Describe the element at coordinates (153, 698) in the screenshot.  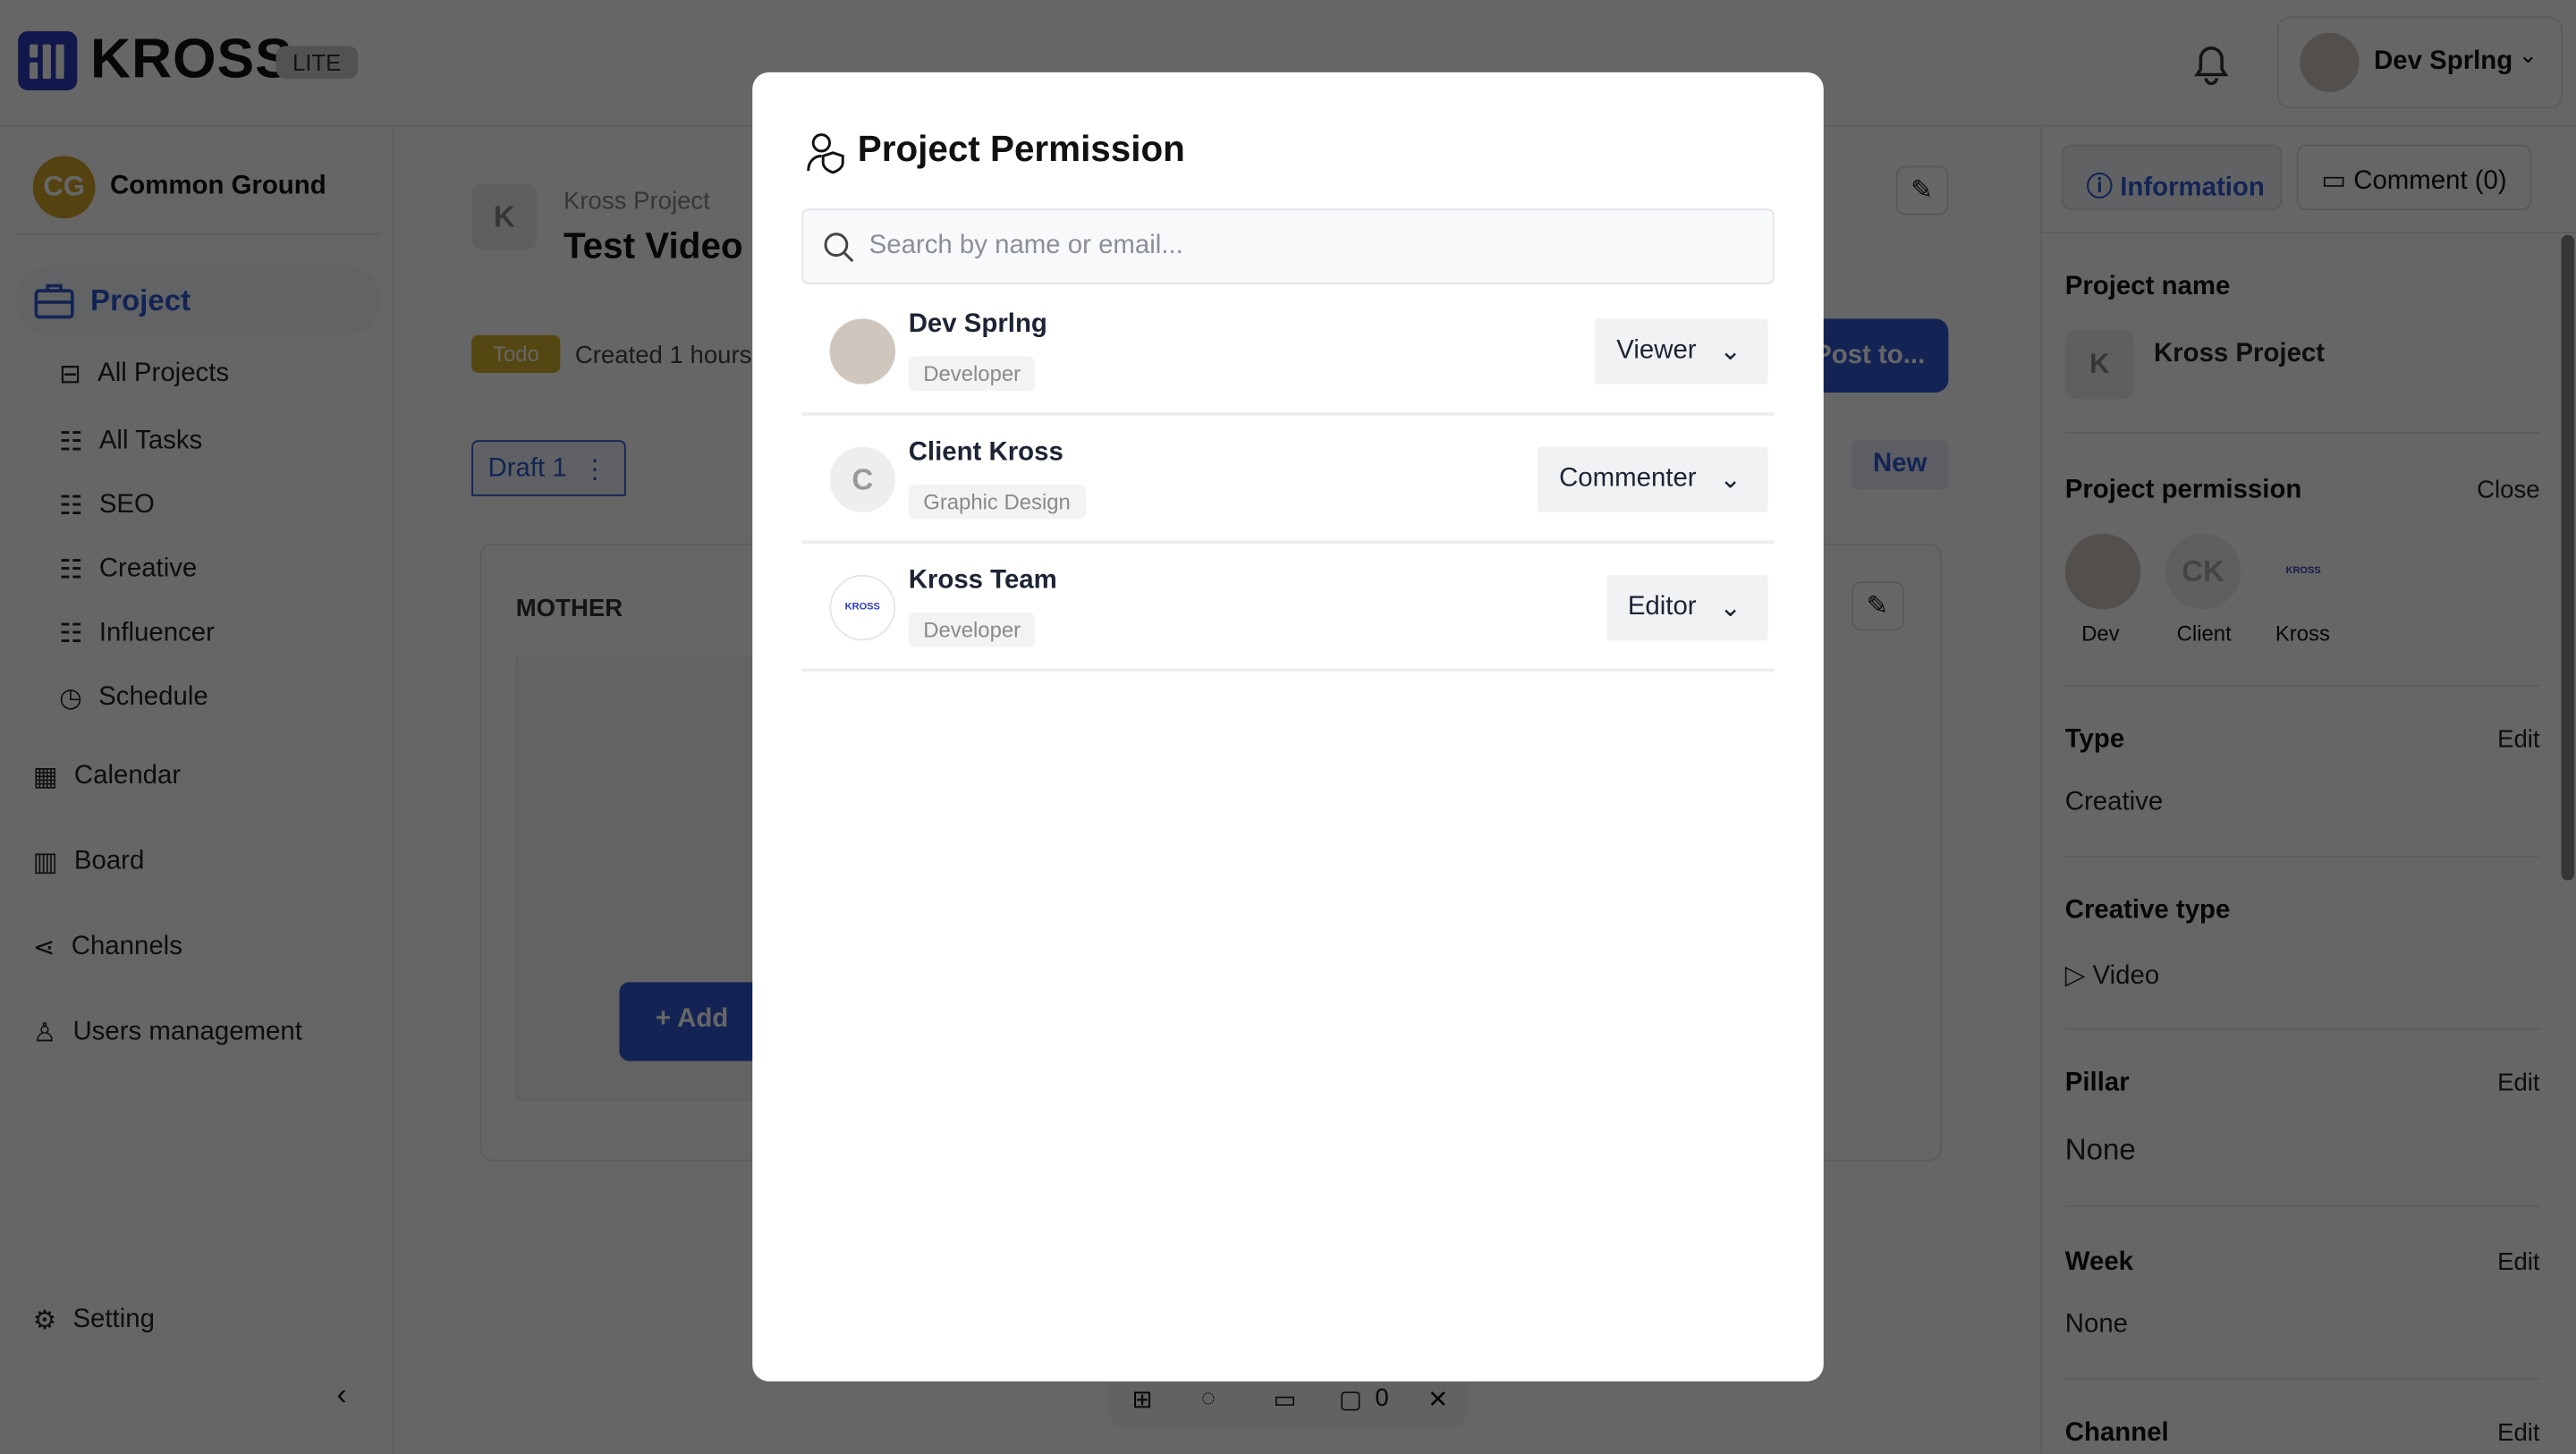
I see `sidebar-item-label: Schedule` at that location.